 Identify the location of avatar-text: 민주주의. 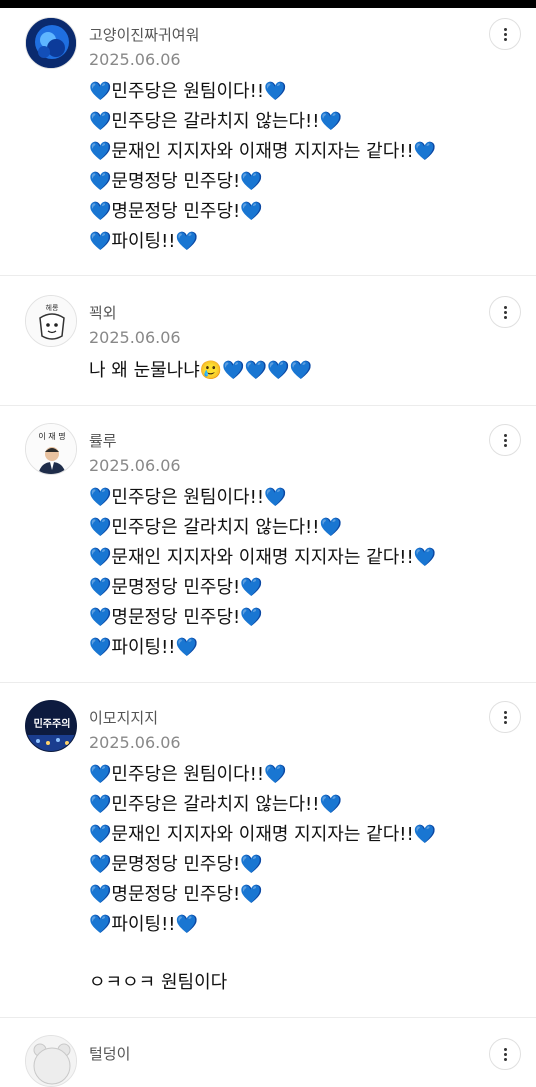
(52, 723).